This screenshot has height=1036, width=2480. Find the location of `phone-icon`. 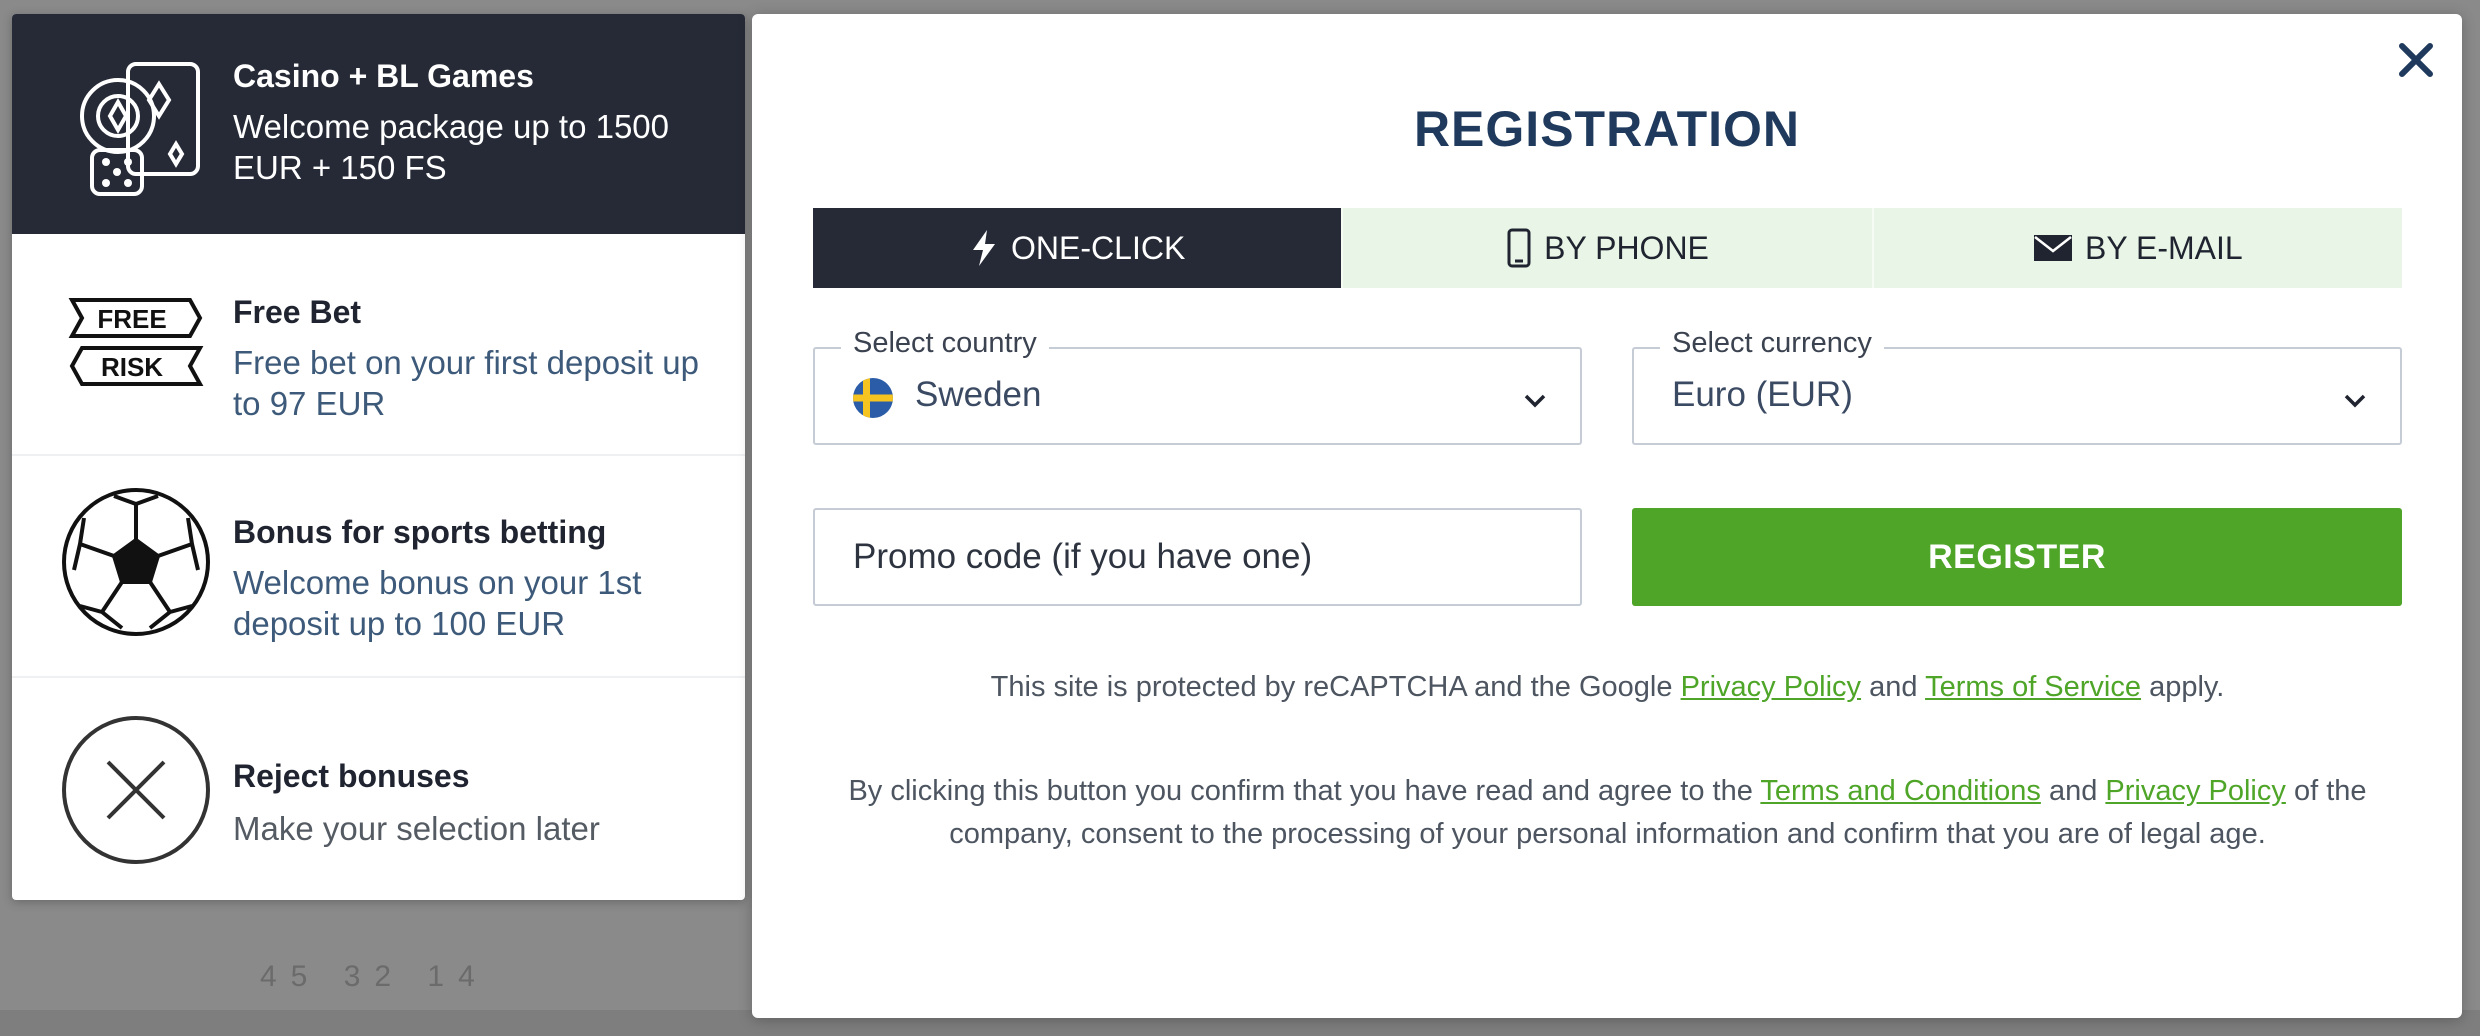

phone-icon is located at coordinates (1519, 248).